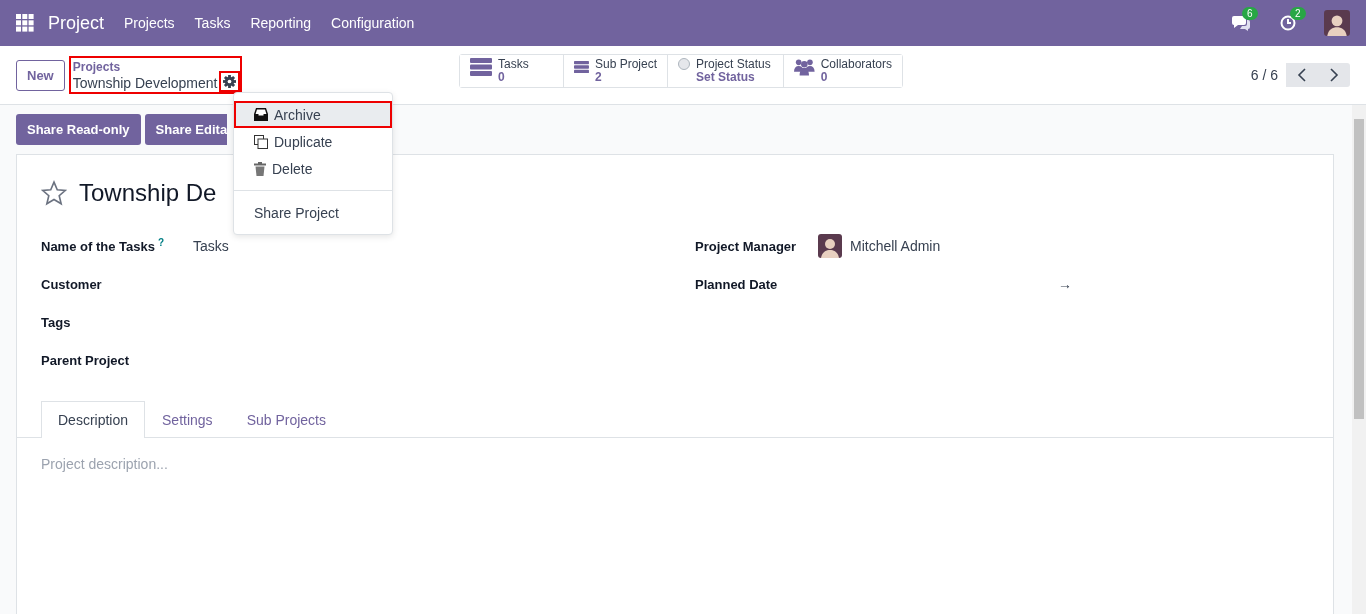 Image resolution: width=1366 pixels, height=614 pixels. I want to click on record-title: Township De, so click(148, 193).